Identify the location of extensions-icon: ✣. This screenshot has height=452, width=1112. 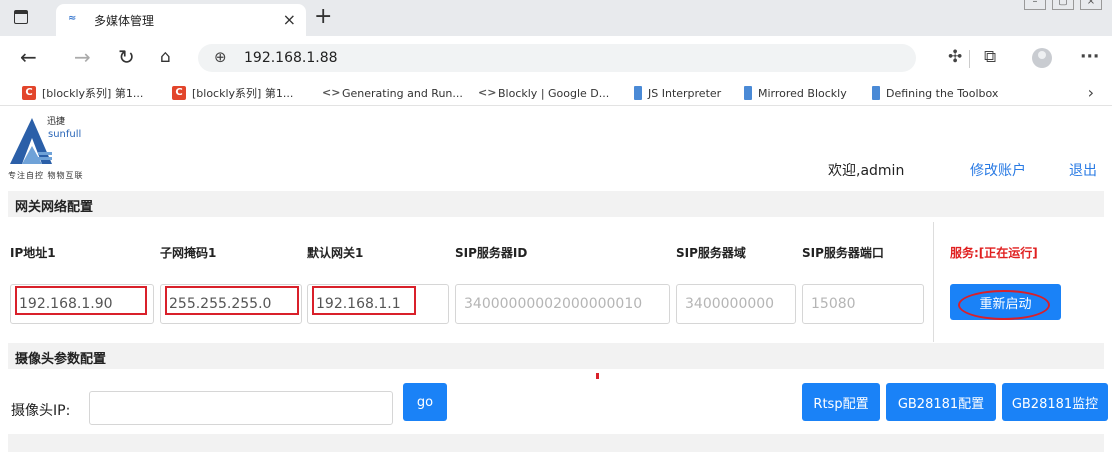
(955, 57).